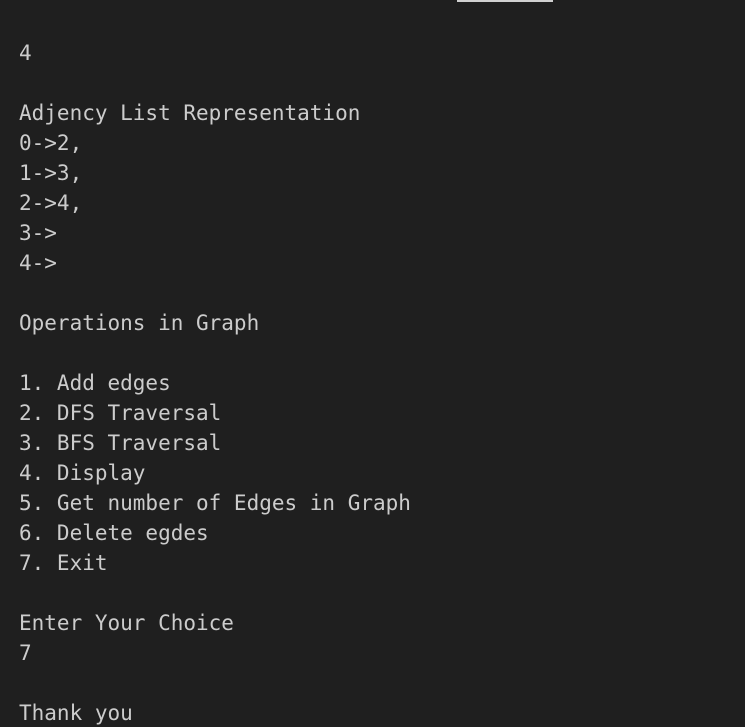 The height and width of the screenshot is (727, 745). Describe the element at coordinates (51, 173) in the screenshot. I see `output-line: 1->3,` at that location.